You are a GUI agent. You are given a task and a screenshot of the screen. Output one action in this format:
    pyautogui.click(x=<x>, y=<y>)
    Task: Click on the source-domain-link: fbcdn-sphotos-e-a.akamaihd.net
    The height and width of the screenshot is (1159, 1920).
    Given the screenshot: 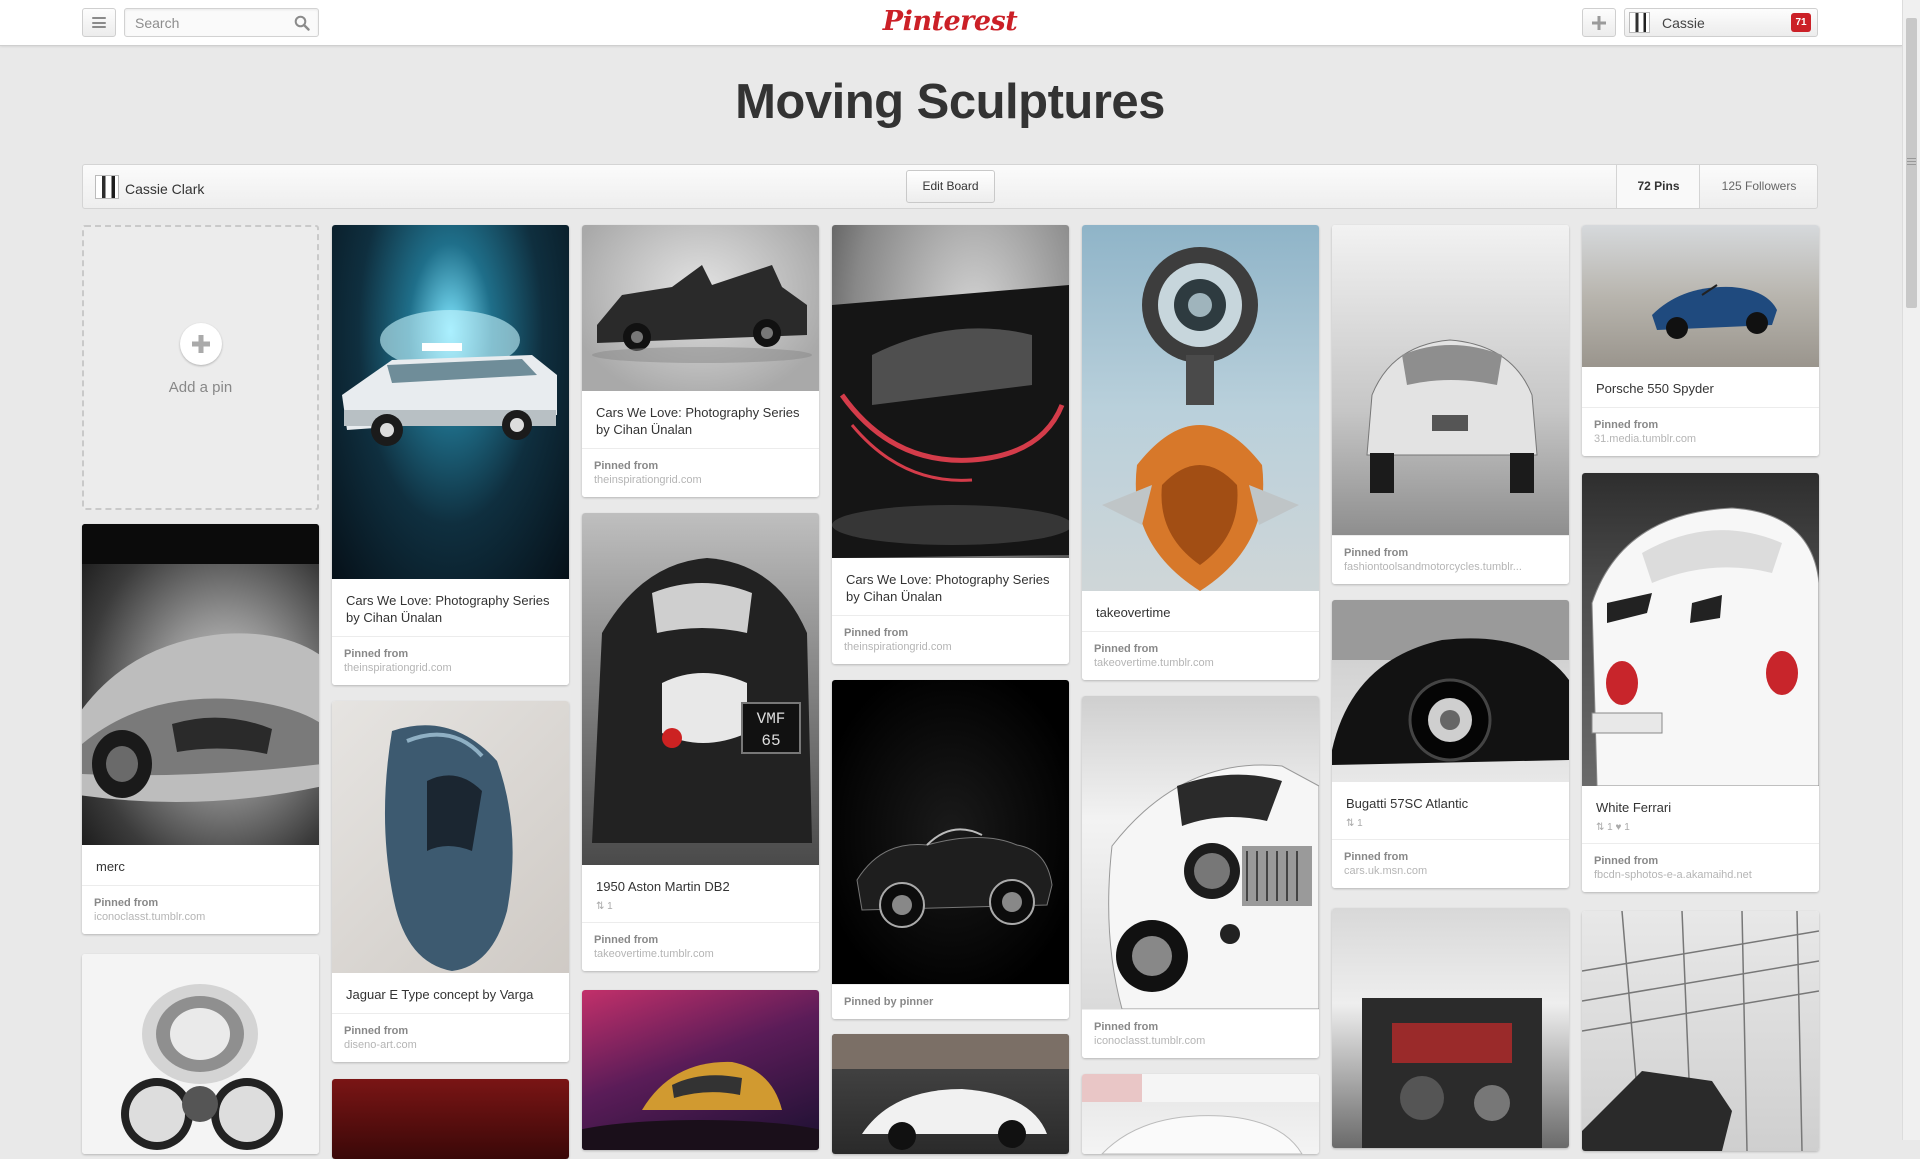 What is the action you would take?
    pyautogui.click(x=1700, y=875)
    